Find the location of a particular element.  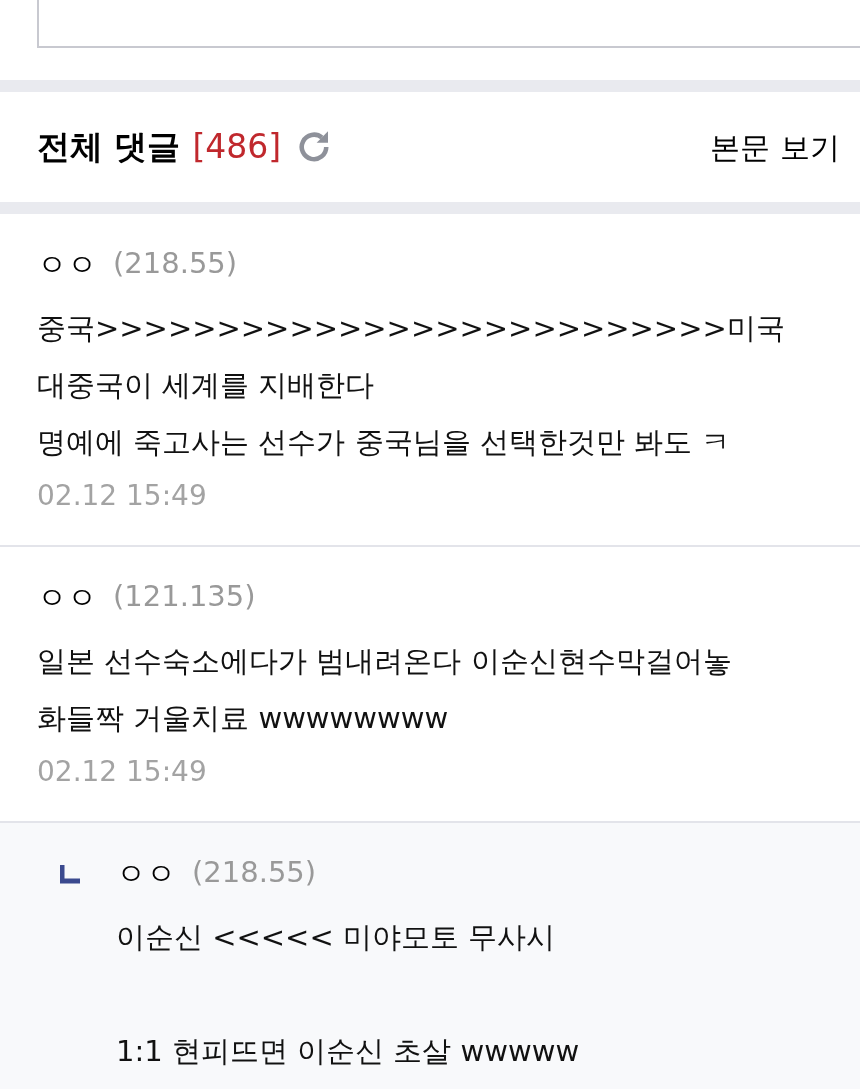

comment-text: 명예에 죽고사는 선수가 중국님을 선택한것만 봐도 ㅋ is located at coordinates (384, 442).